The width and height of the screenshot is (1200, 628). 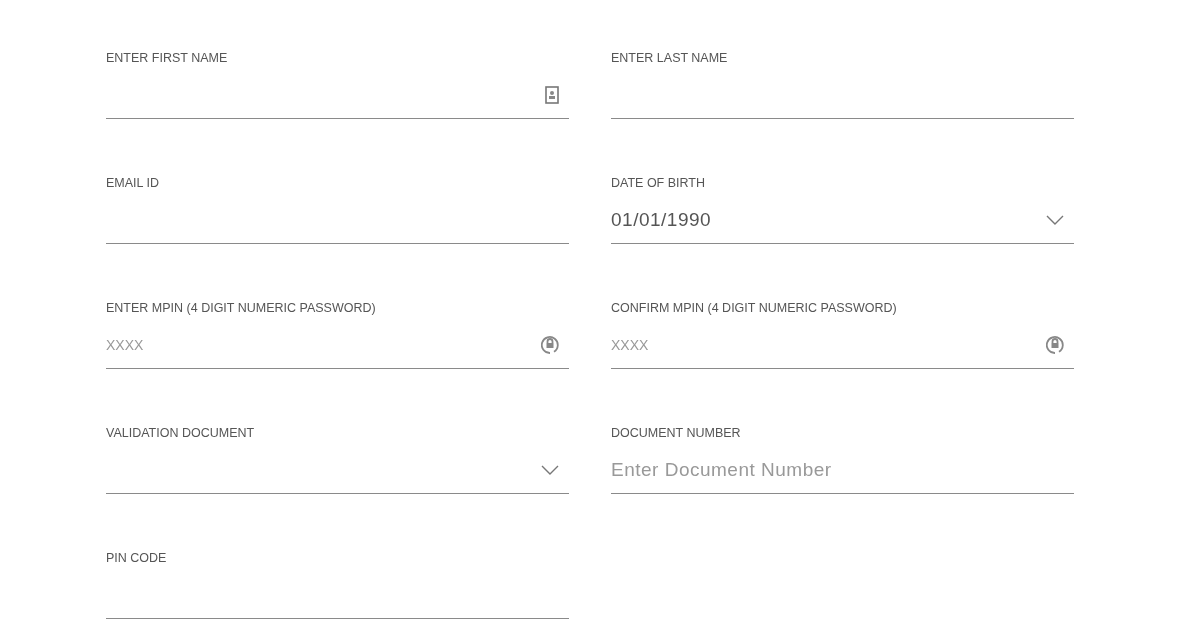 What do you see at coordinates (133, 183) in the screenshot?
I see `field-label: EMAIL ID` at bounding box center [133, 183].